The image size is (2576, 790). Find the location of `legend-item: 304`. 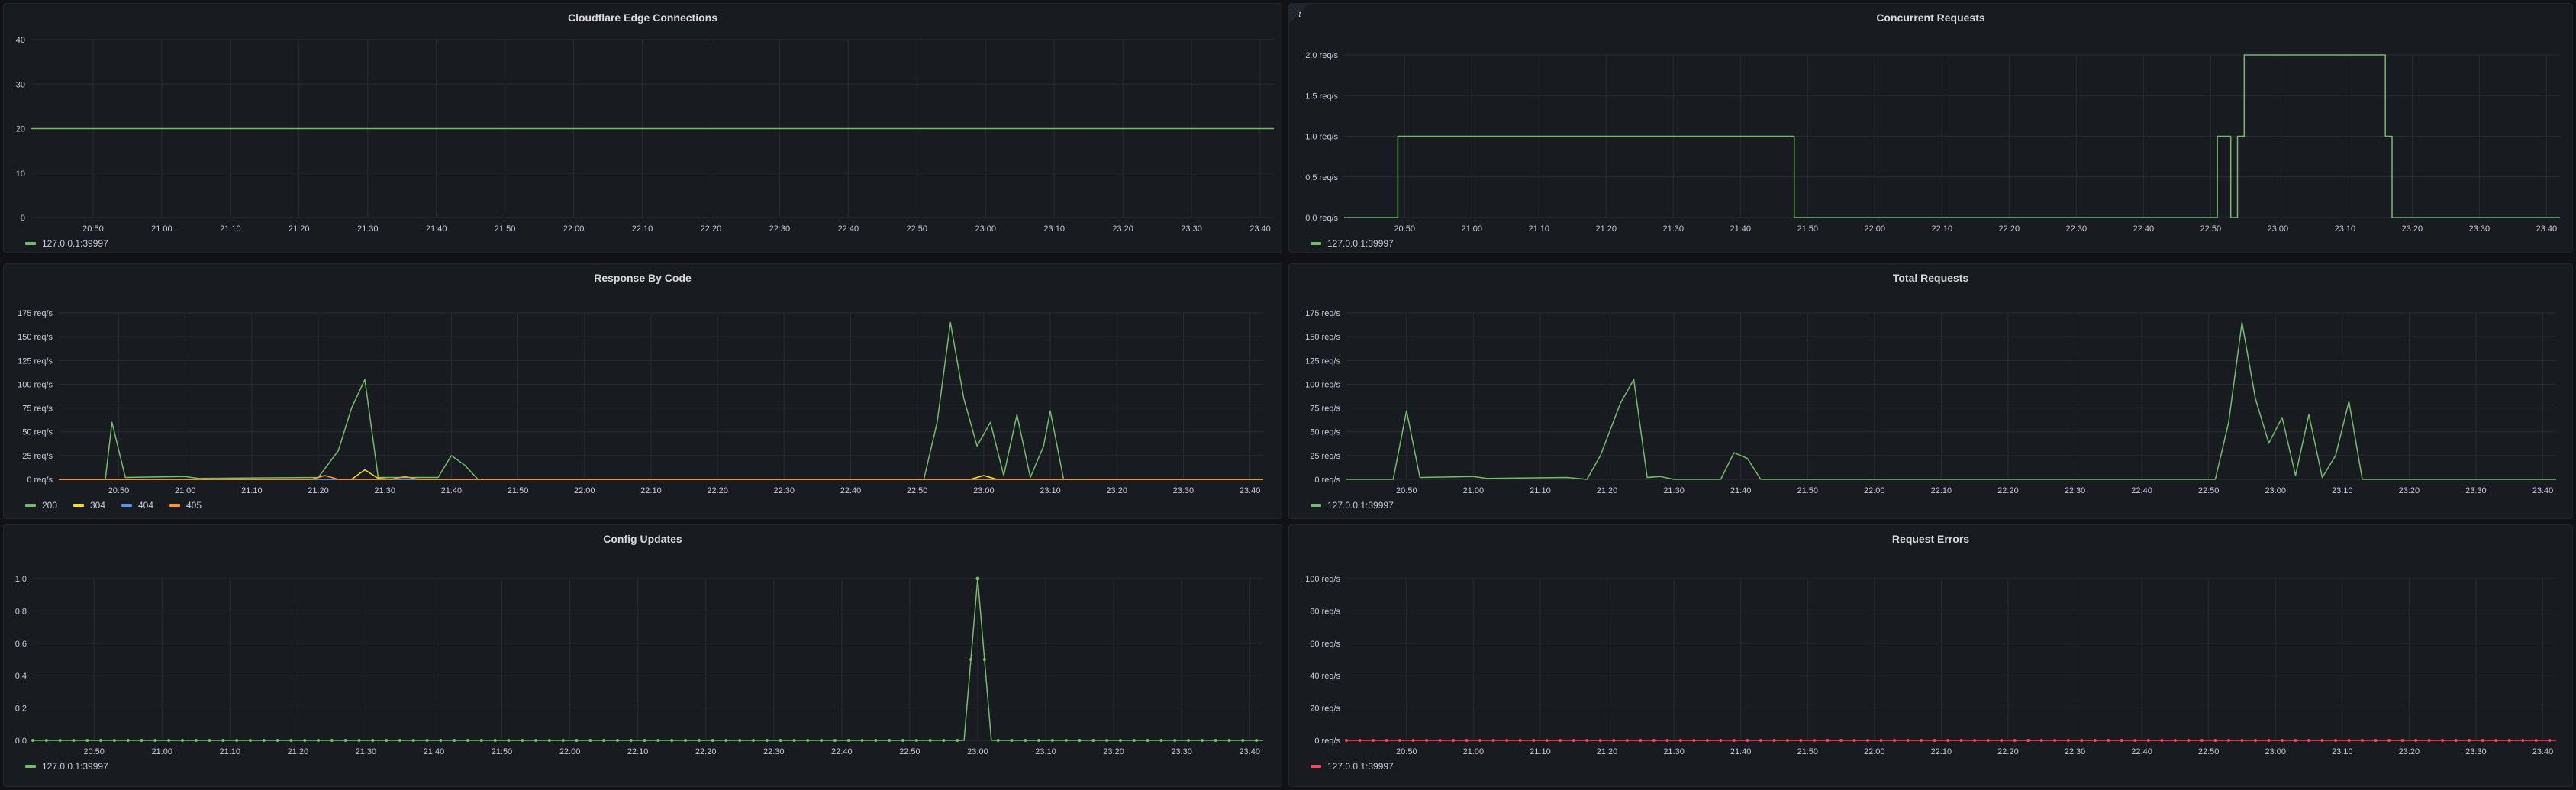

legend-item: 304 is located at coordinates (89, 505).